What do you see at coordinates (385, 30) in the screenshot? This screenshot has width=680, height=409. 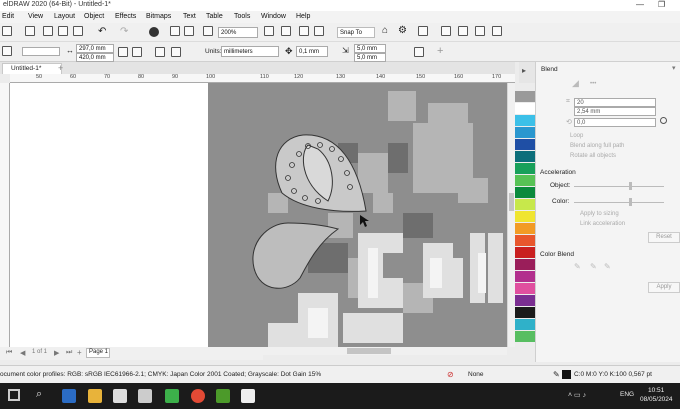 I see `home-icon: ⌂` at bounding box center [385, 30].